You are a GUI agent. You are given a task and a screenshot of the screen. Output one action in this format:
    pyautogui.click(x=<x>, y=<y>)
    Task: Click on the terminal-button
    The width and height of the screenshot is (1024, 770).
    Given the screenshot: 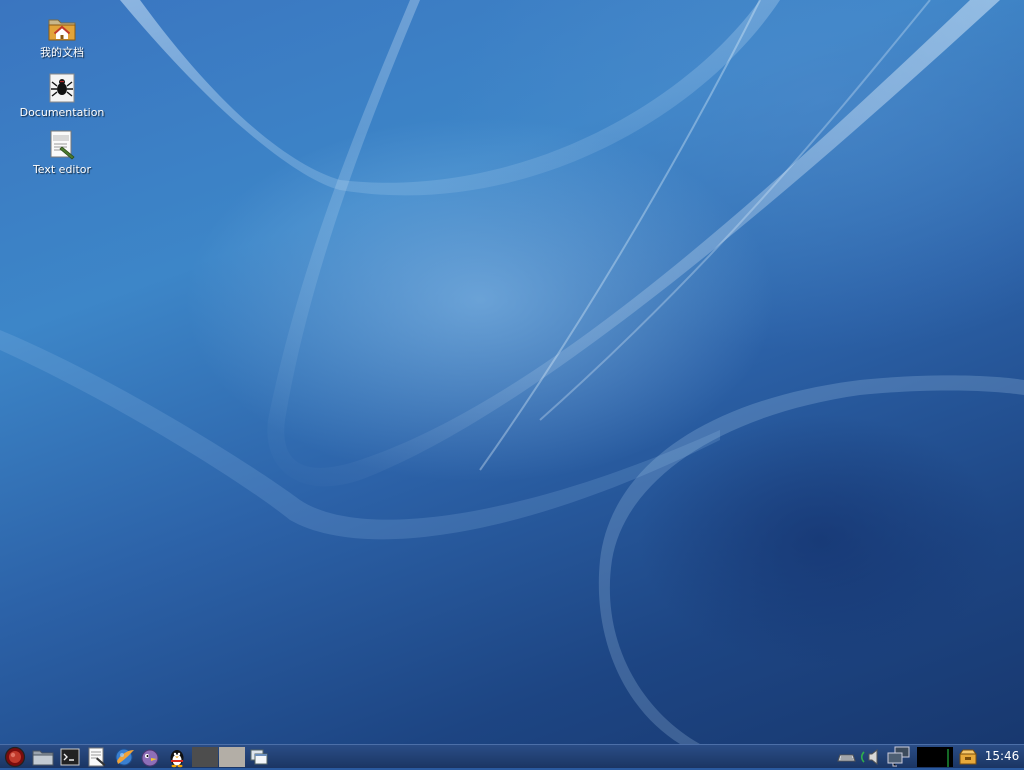 What is the action you would take?
    pyautogui.click(x=70, y=757)
    